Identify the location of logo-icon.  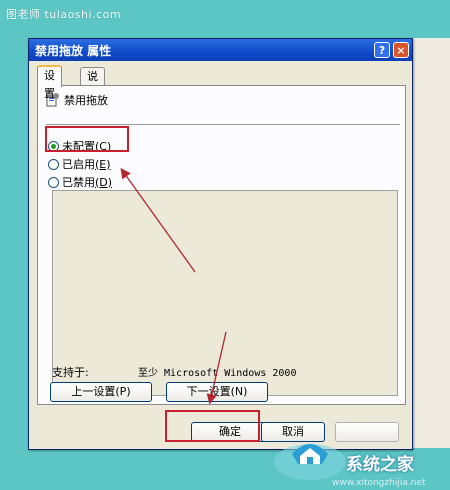
(310, 462).